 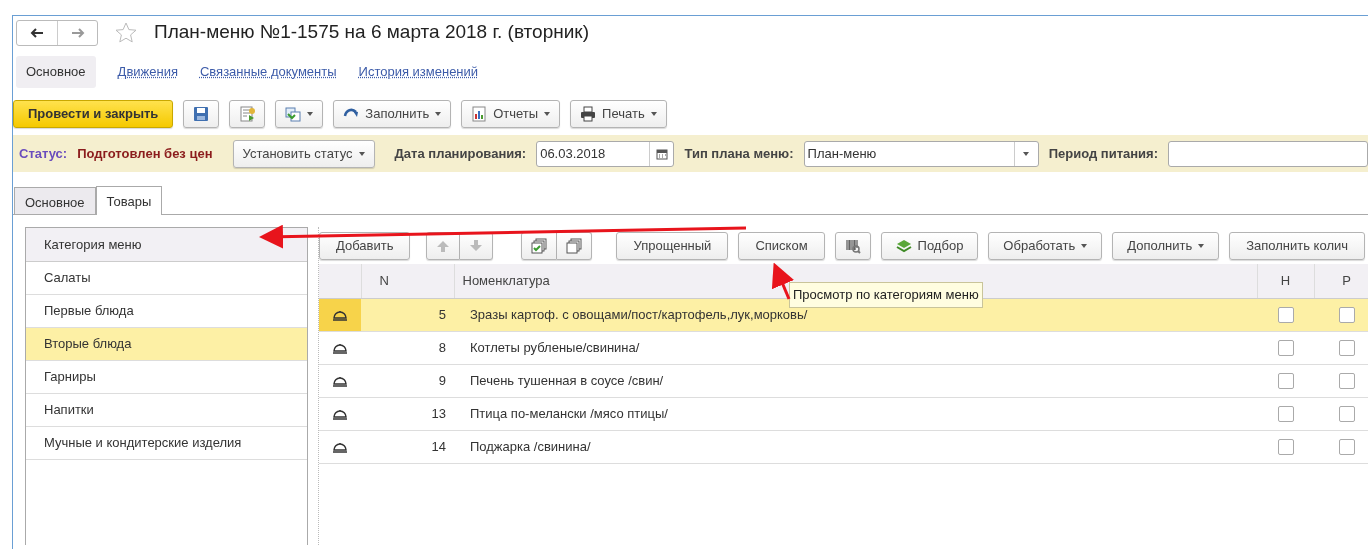 What do you see at coordinates (129, 200) in the screenshot?
I see `tab: Товары` at bounding box center [129, 200].